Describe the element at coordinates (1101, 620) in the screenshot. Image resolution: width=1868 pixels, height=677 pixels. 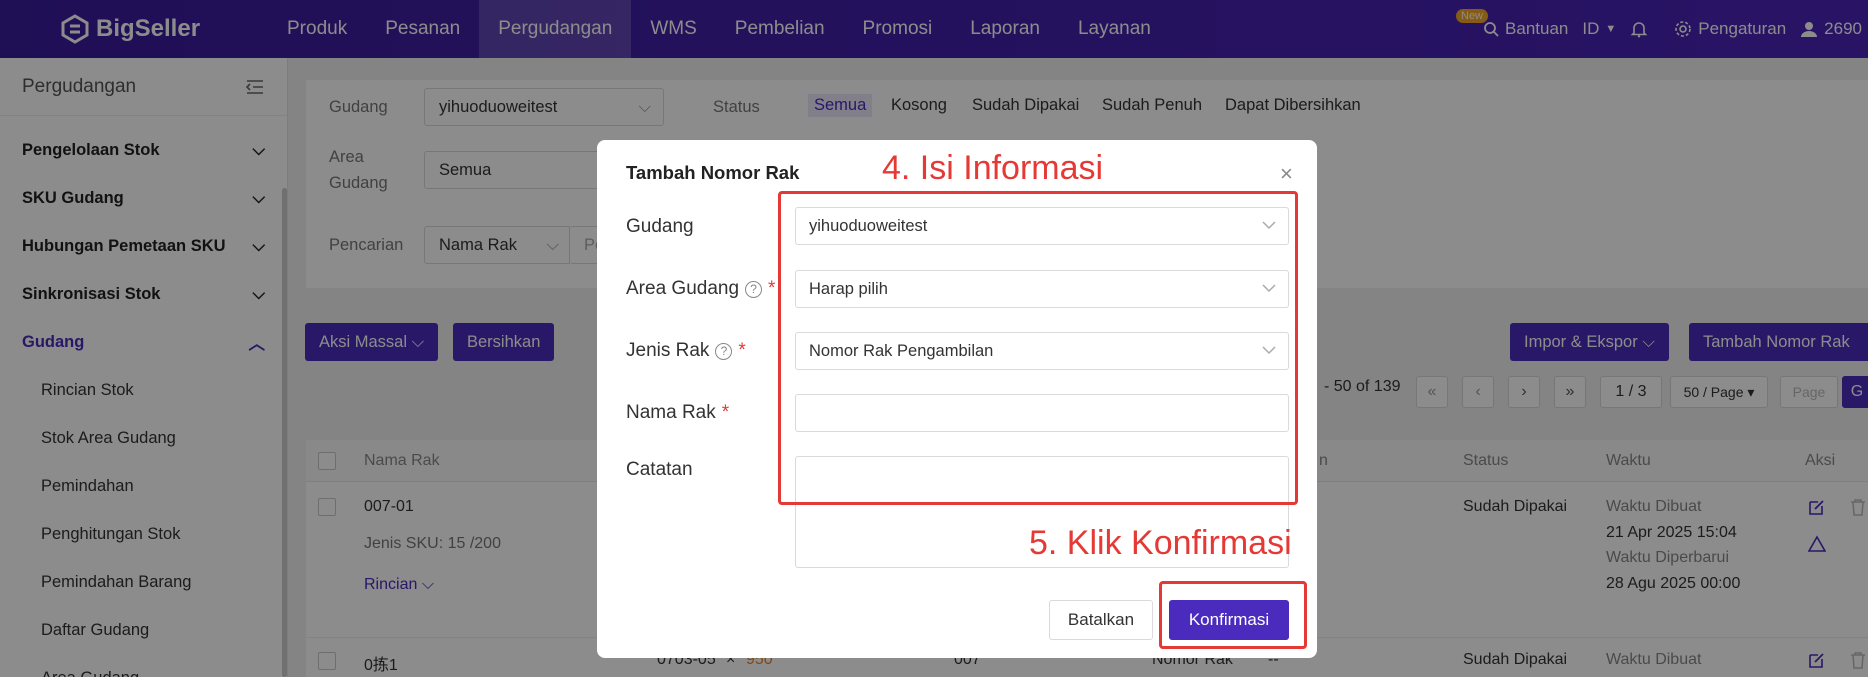
I see `cancel-button: Batalkan` at that location.